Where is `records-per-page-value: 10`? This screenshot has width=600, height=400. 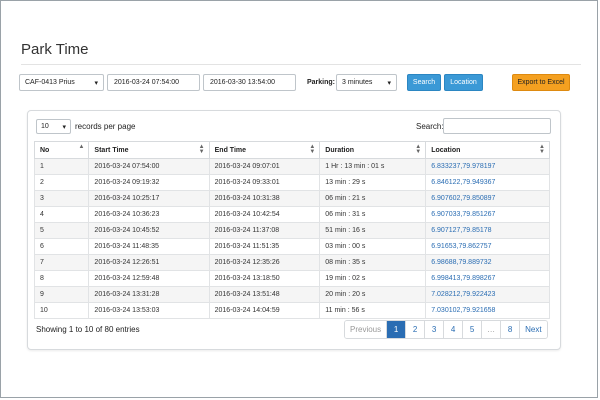
records-per-page-value: 10 is located at coordinates (45, 126).